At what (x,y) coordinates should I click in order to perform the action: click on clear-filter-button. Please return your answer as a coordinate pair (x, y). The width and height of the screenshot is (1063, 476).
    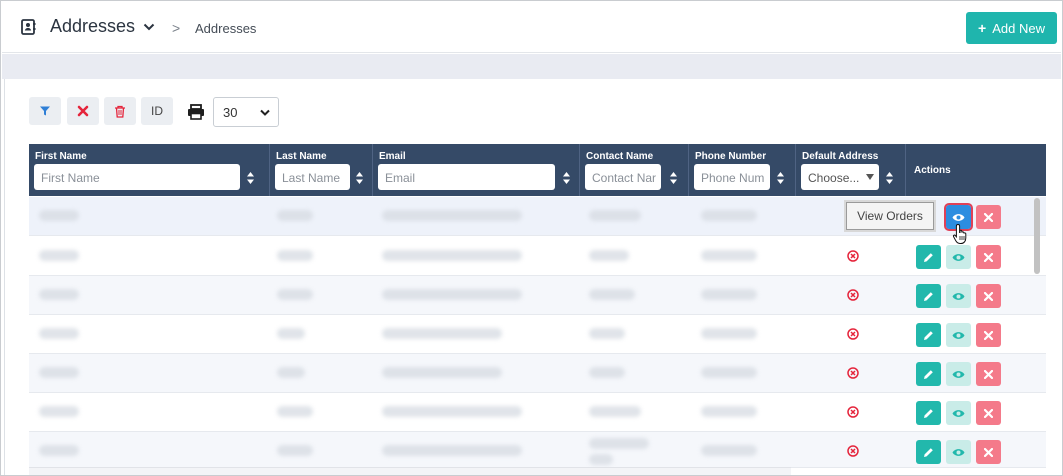
    Looking at the image, I should click on (83, 111).